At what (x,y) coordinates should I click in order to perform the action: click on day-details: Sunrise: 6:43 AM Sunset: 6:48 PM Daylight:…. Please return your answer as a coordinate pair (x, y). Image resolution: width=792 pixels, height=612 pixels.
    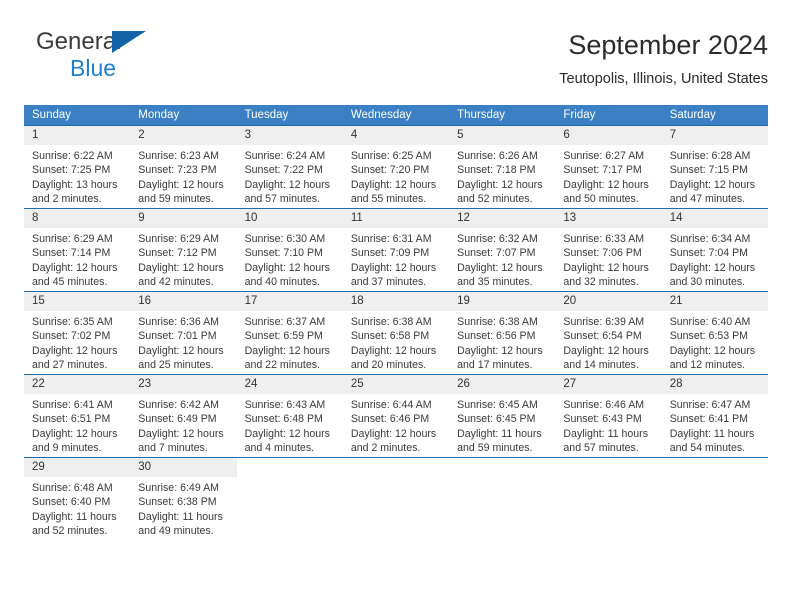
    Looking at the image, I should click on (290, 425).